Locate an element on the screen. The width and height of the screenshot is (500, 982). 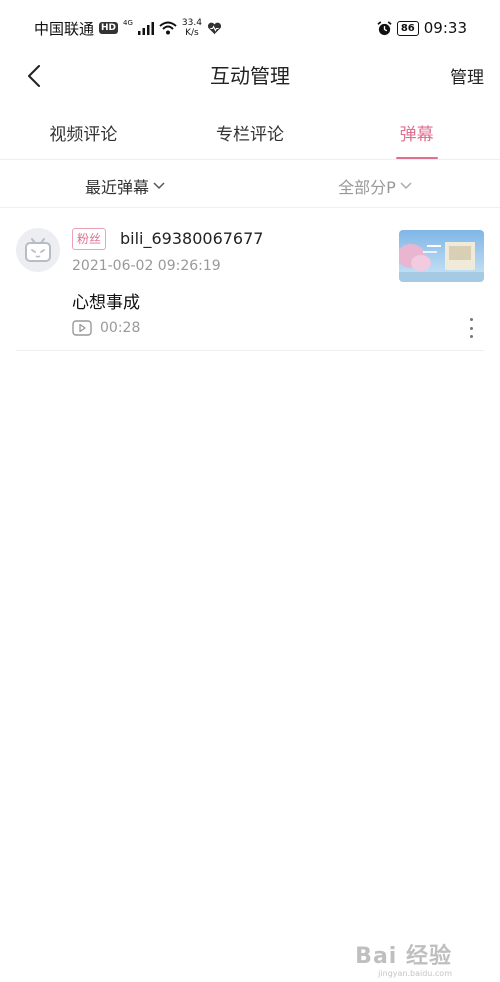
active-tab-indicator is located at coordinates (416, 158).